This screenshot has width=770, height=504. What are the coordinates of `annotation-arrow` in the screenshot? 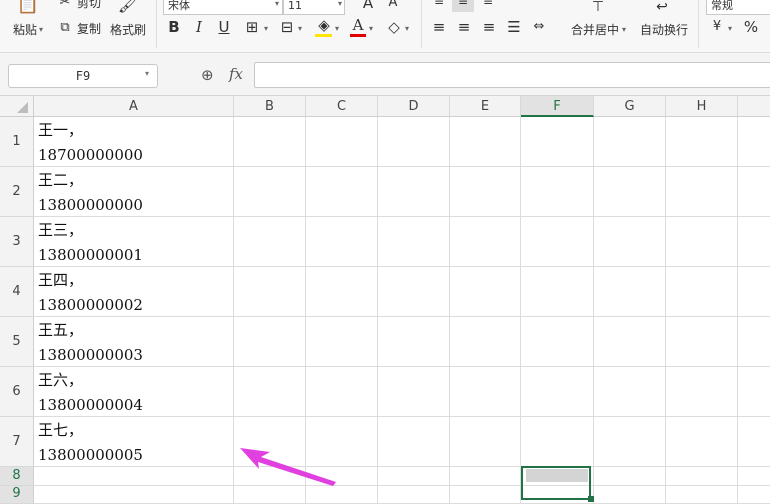 It's located at (288, 467).